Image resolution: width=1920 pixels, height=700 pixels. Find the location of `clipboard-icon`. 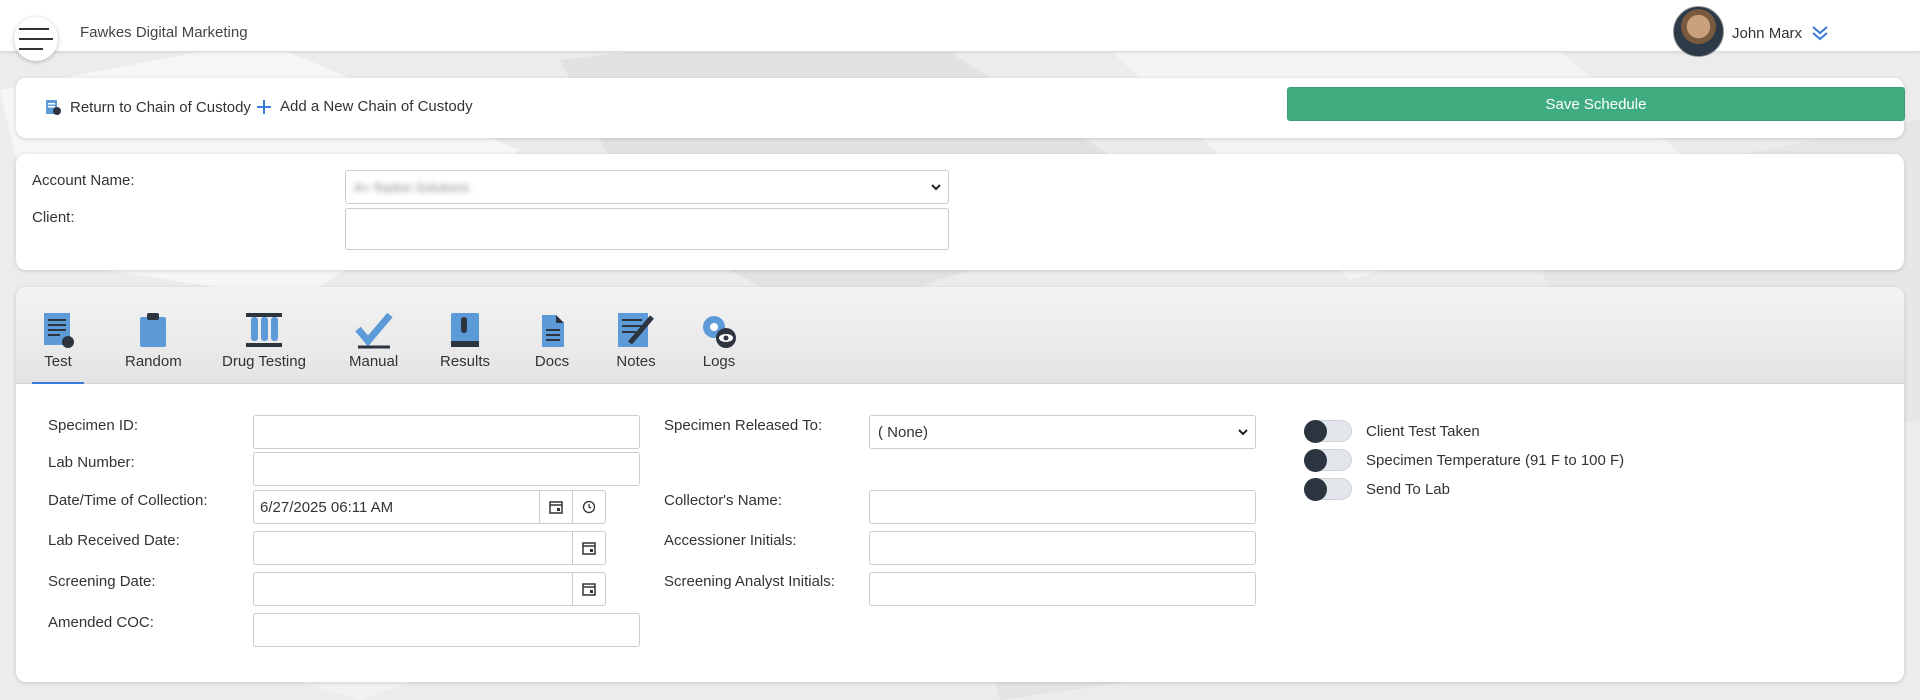

clipboard-icon is located at coordinates (153, 330).